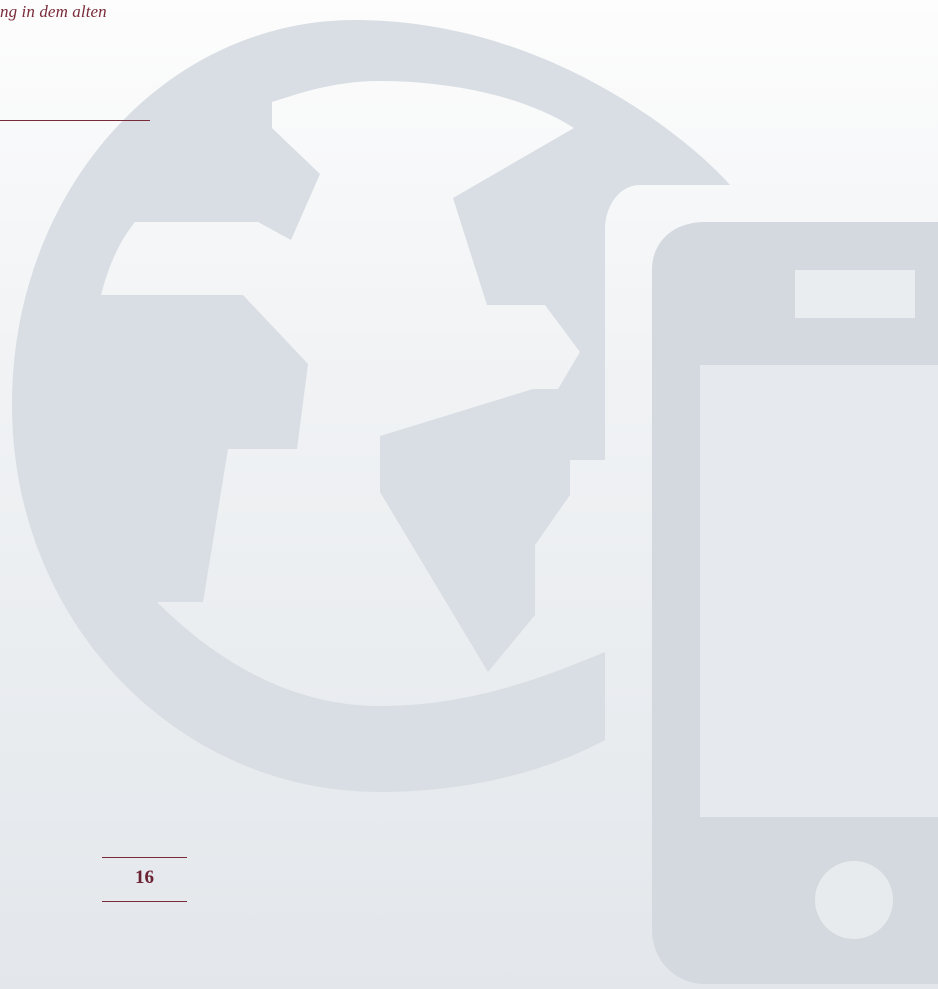 Image resolution: width=938 pixels, height=989 pixels. What do you see at coordinates (53, 11) in the screenshot?
I see `running-text-fragment: ng in dem alten` at bounding box center [53, 11].